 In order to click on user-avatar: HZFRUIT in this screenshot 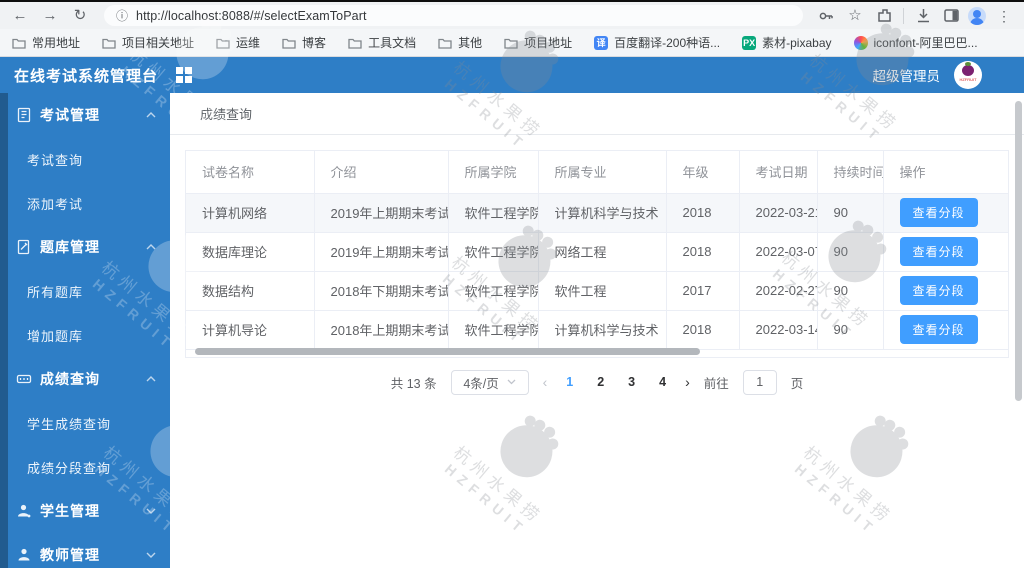, I will do `click(968, 75)`.